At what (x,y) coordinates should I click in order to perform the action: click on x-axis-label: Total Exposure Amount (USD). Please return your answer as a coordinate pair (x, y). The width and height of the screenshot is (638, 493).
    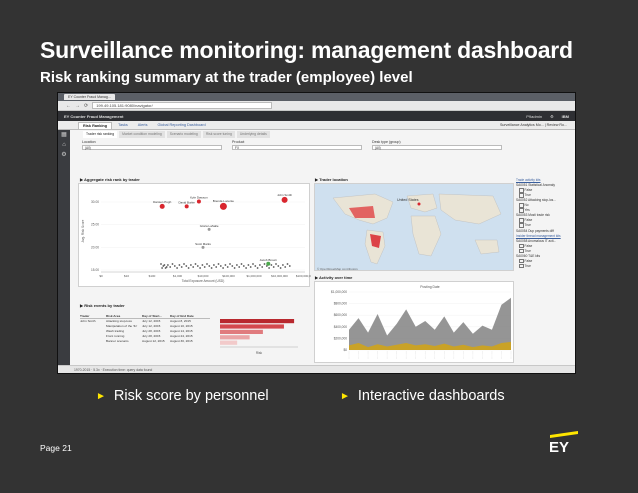
    Looking at the image, I should click on (203, 281).